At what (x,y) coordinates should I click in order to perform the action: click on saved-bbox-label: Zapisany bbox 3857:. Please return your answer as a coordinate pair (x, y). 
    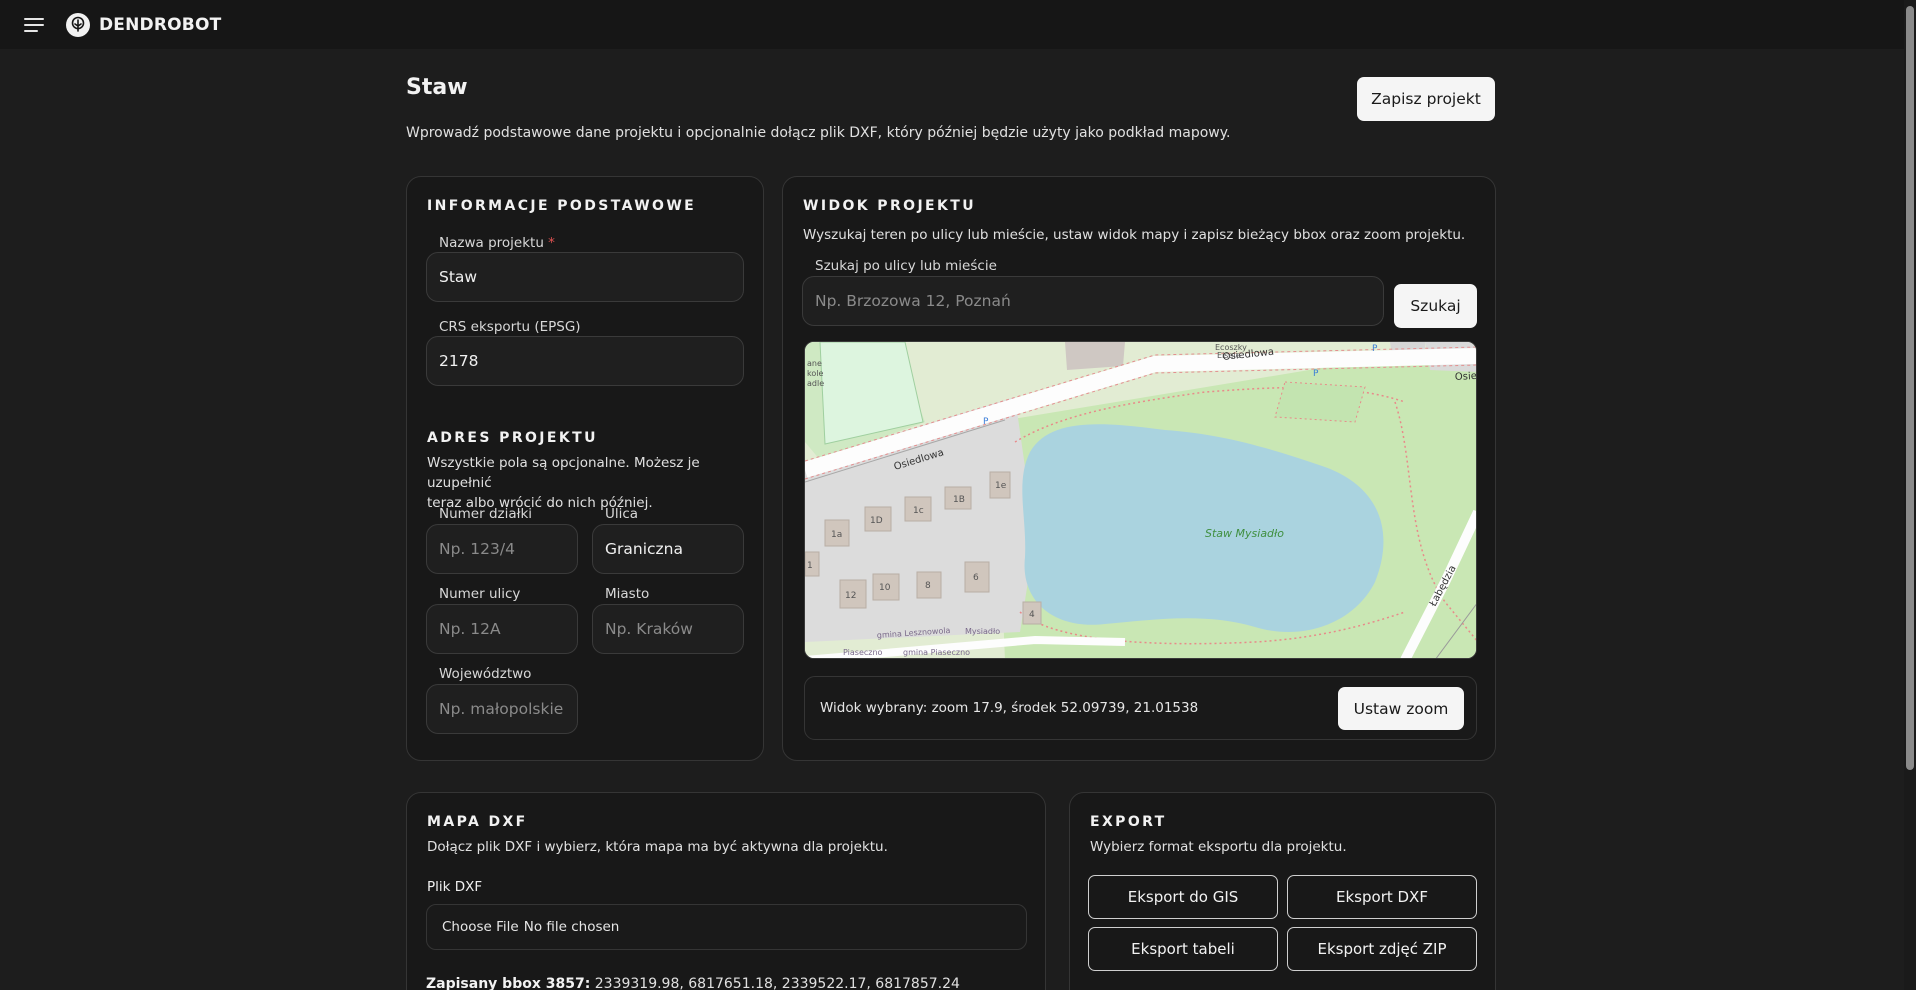
    Looking at the image, I should click on (508, 983).